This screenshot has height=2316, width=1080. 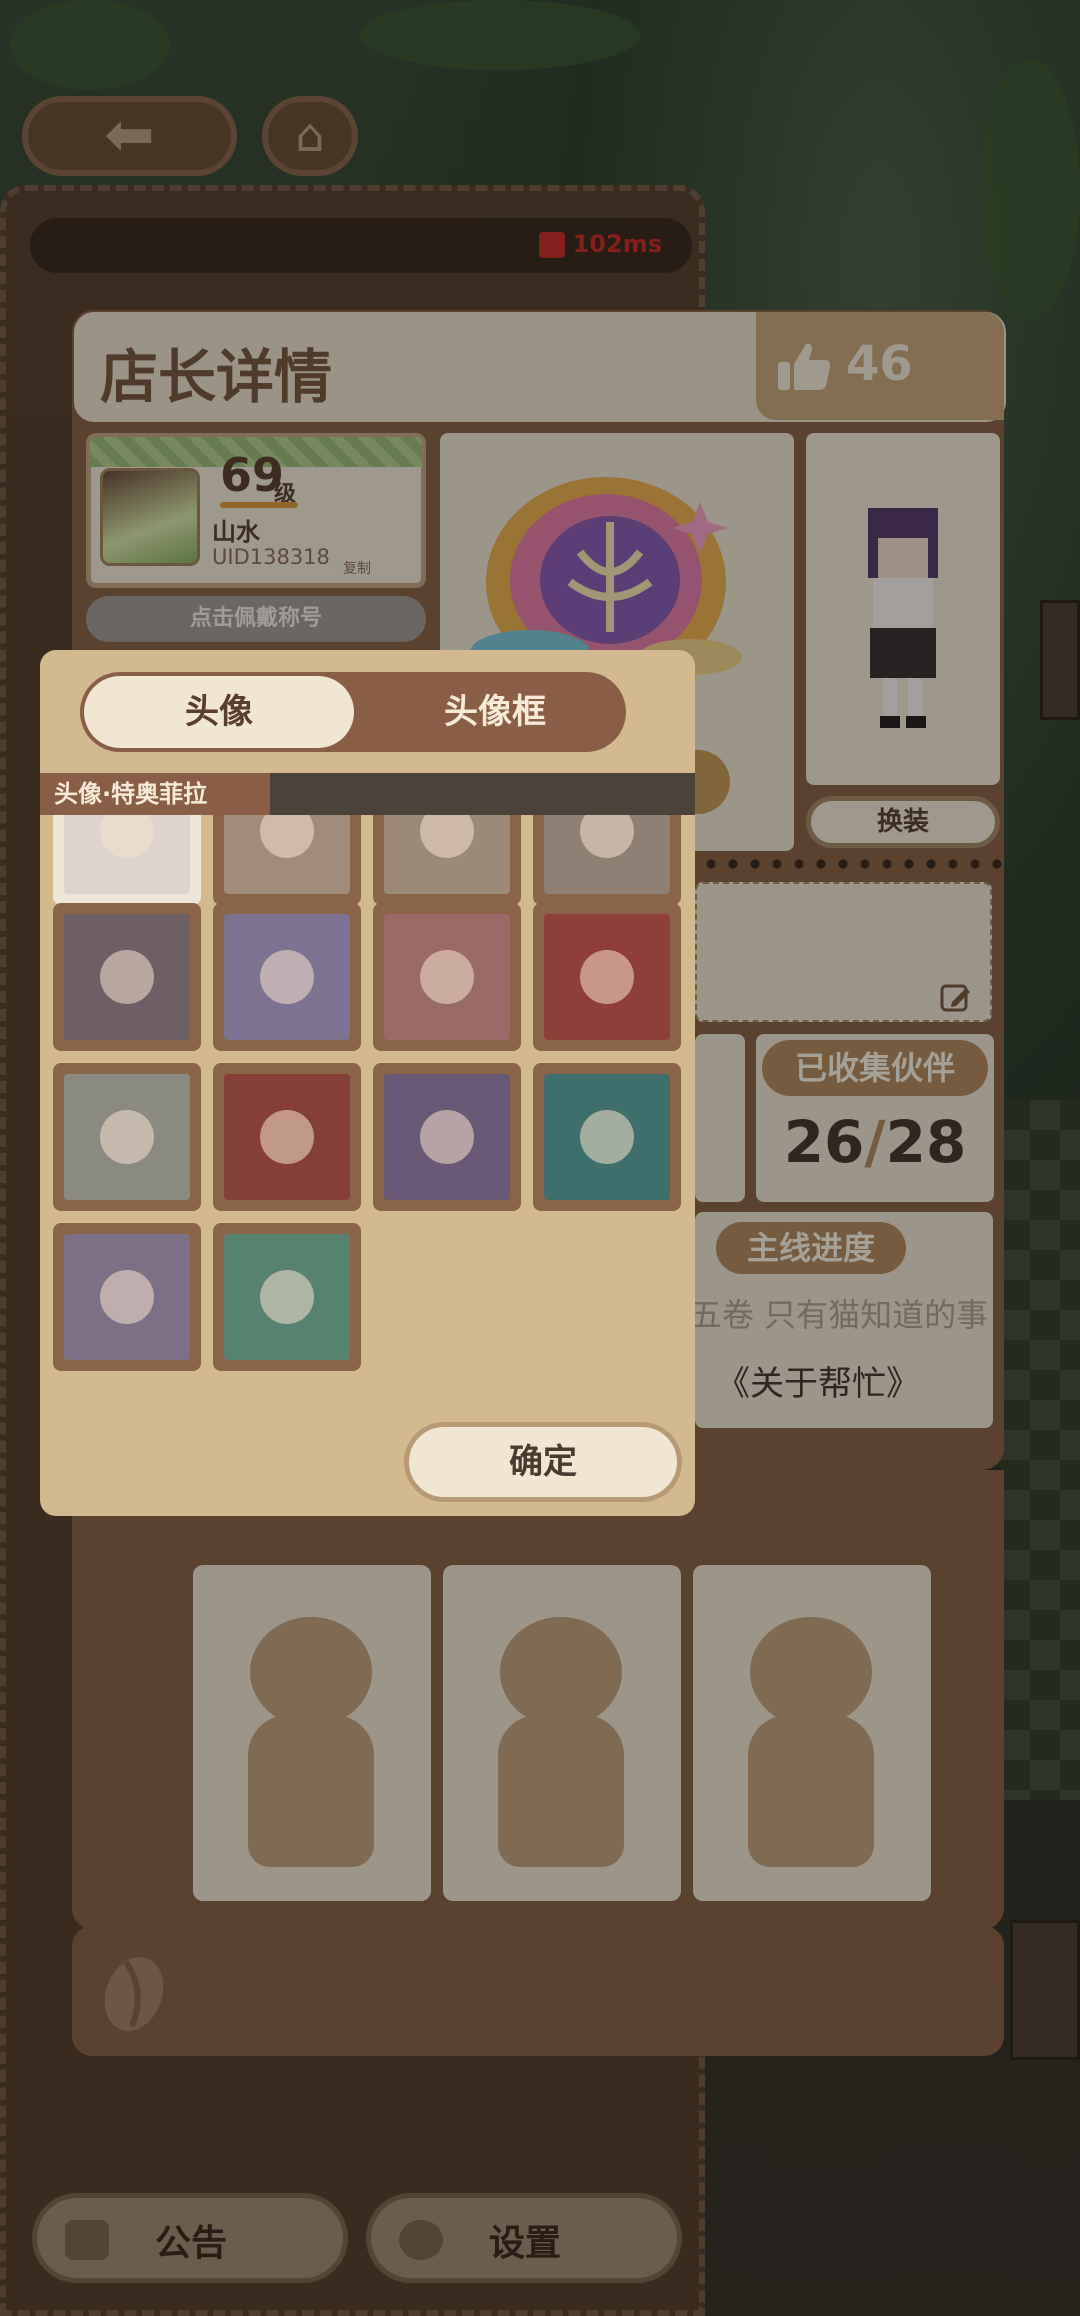 What do you see at coordinates (155, 794) in the screenshot?
I see `selected-avatar-name: 头像·特奥菲拉` at bounding box center [155, 794].